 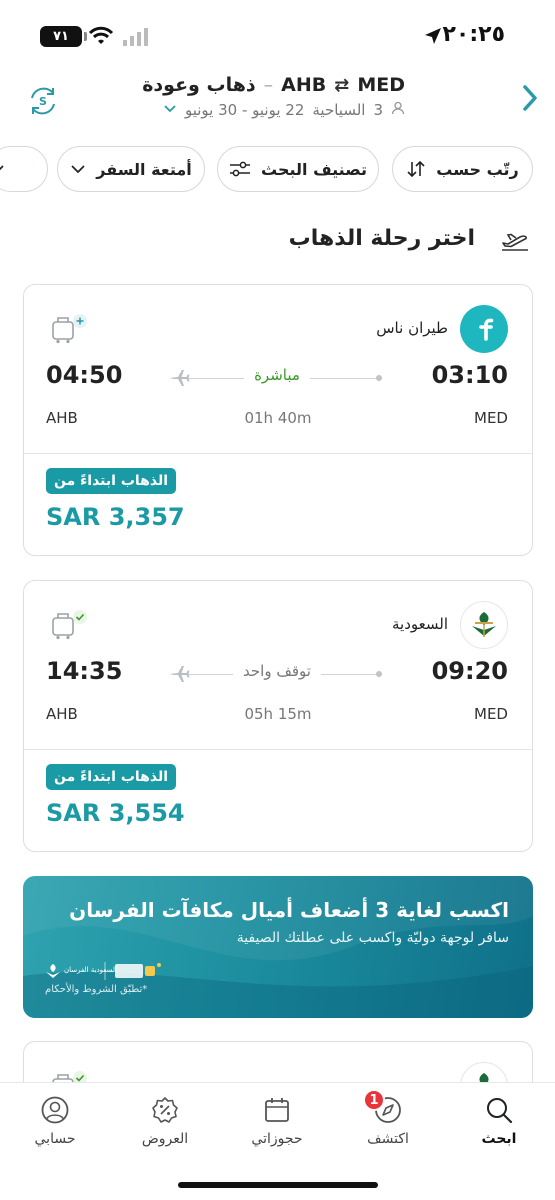 I want to click on nav-offers: العروض, so click(x=165, y=1121).